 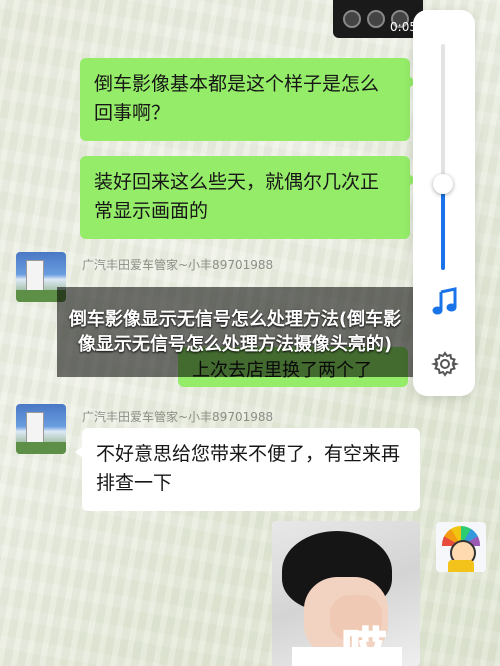 What do you see at coordinates (364, 644) in the screenshot?
I see `sticker-text: 哎` at bounding box center [364, 644].